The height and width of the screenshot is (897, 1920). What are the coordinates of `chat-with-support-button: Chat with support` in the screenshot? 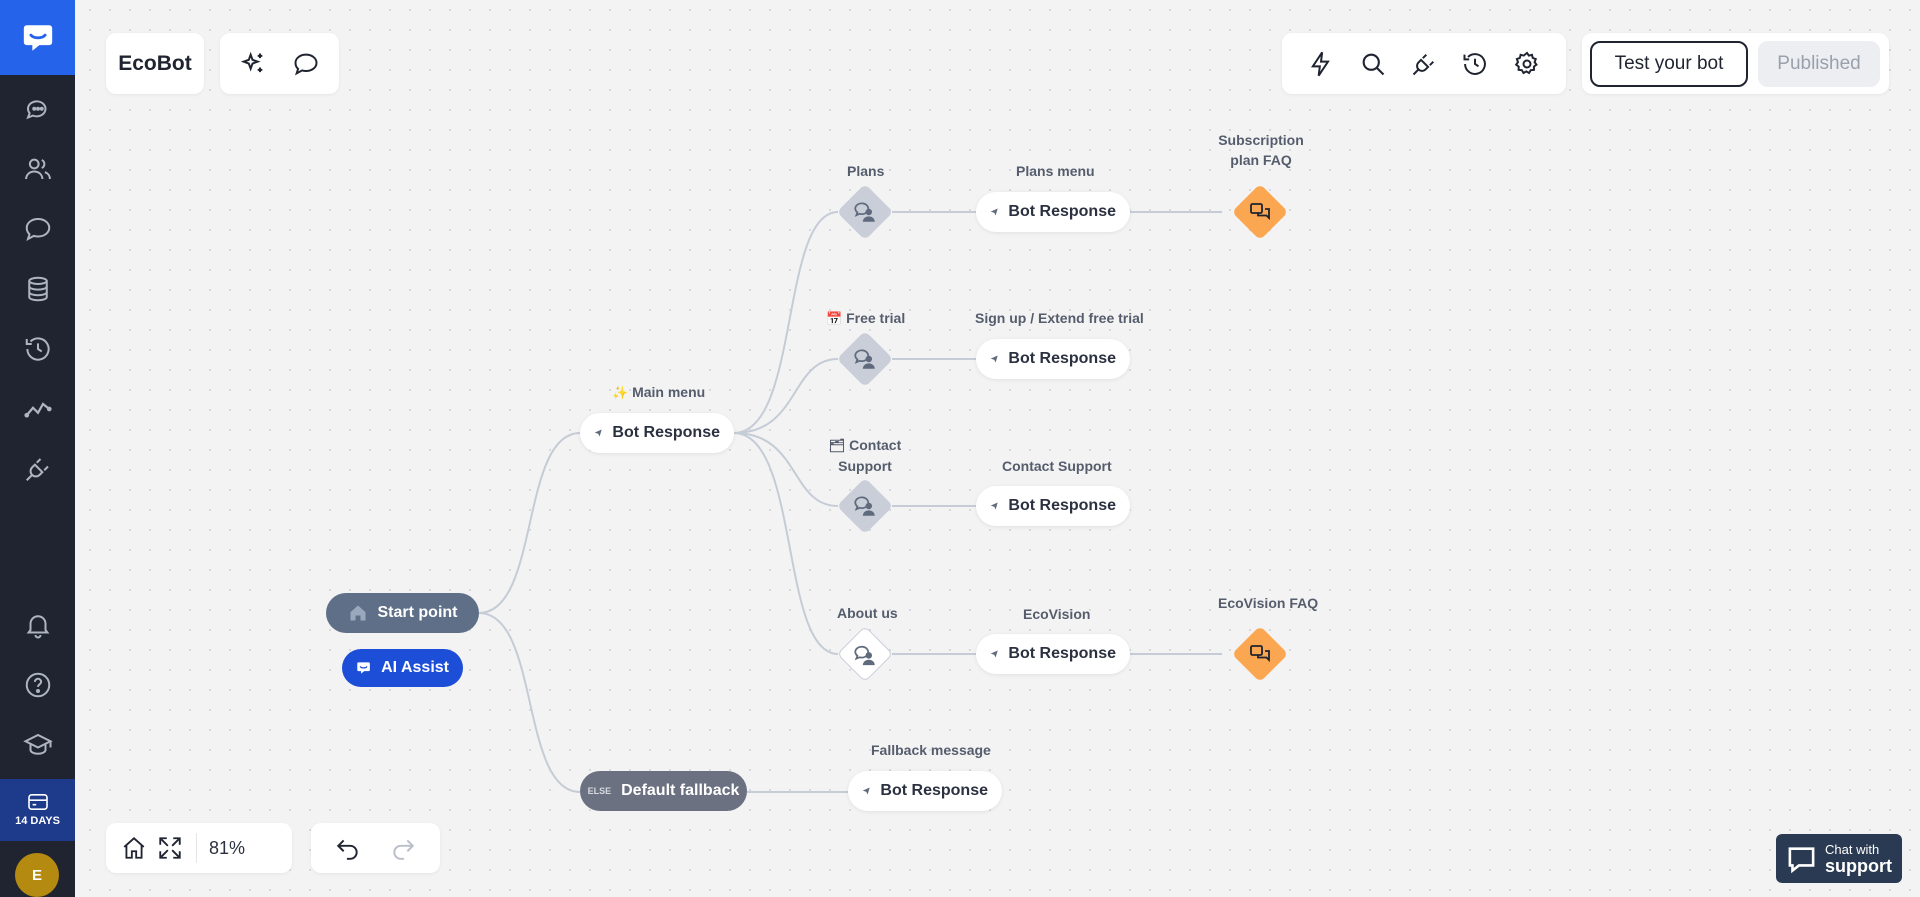 It's located at (1839, 858).